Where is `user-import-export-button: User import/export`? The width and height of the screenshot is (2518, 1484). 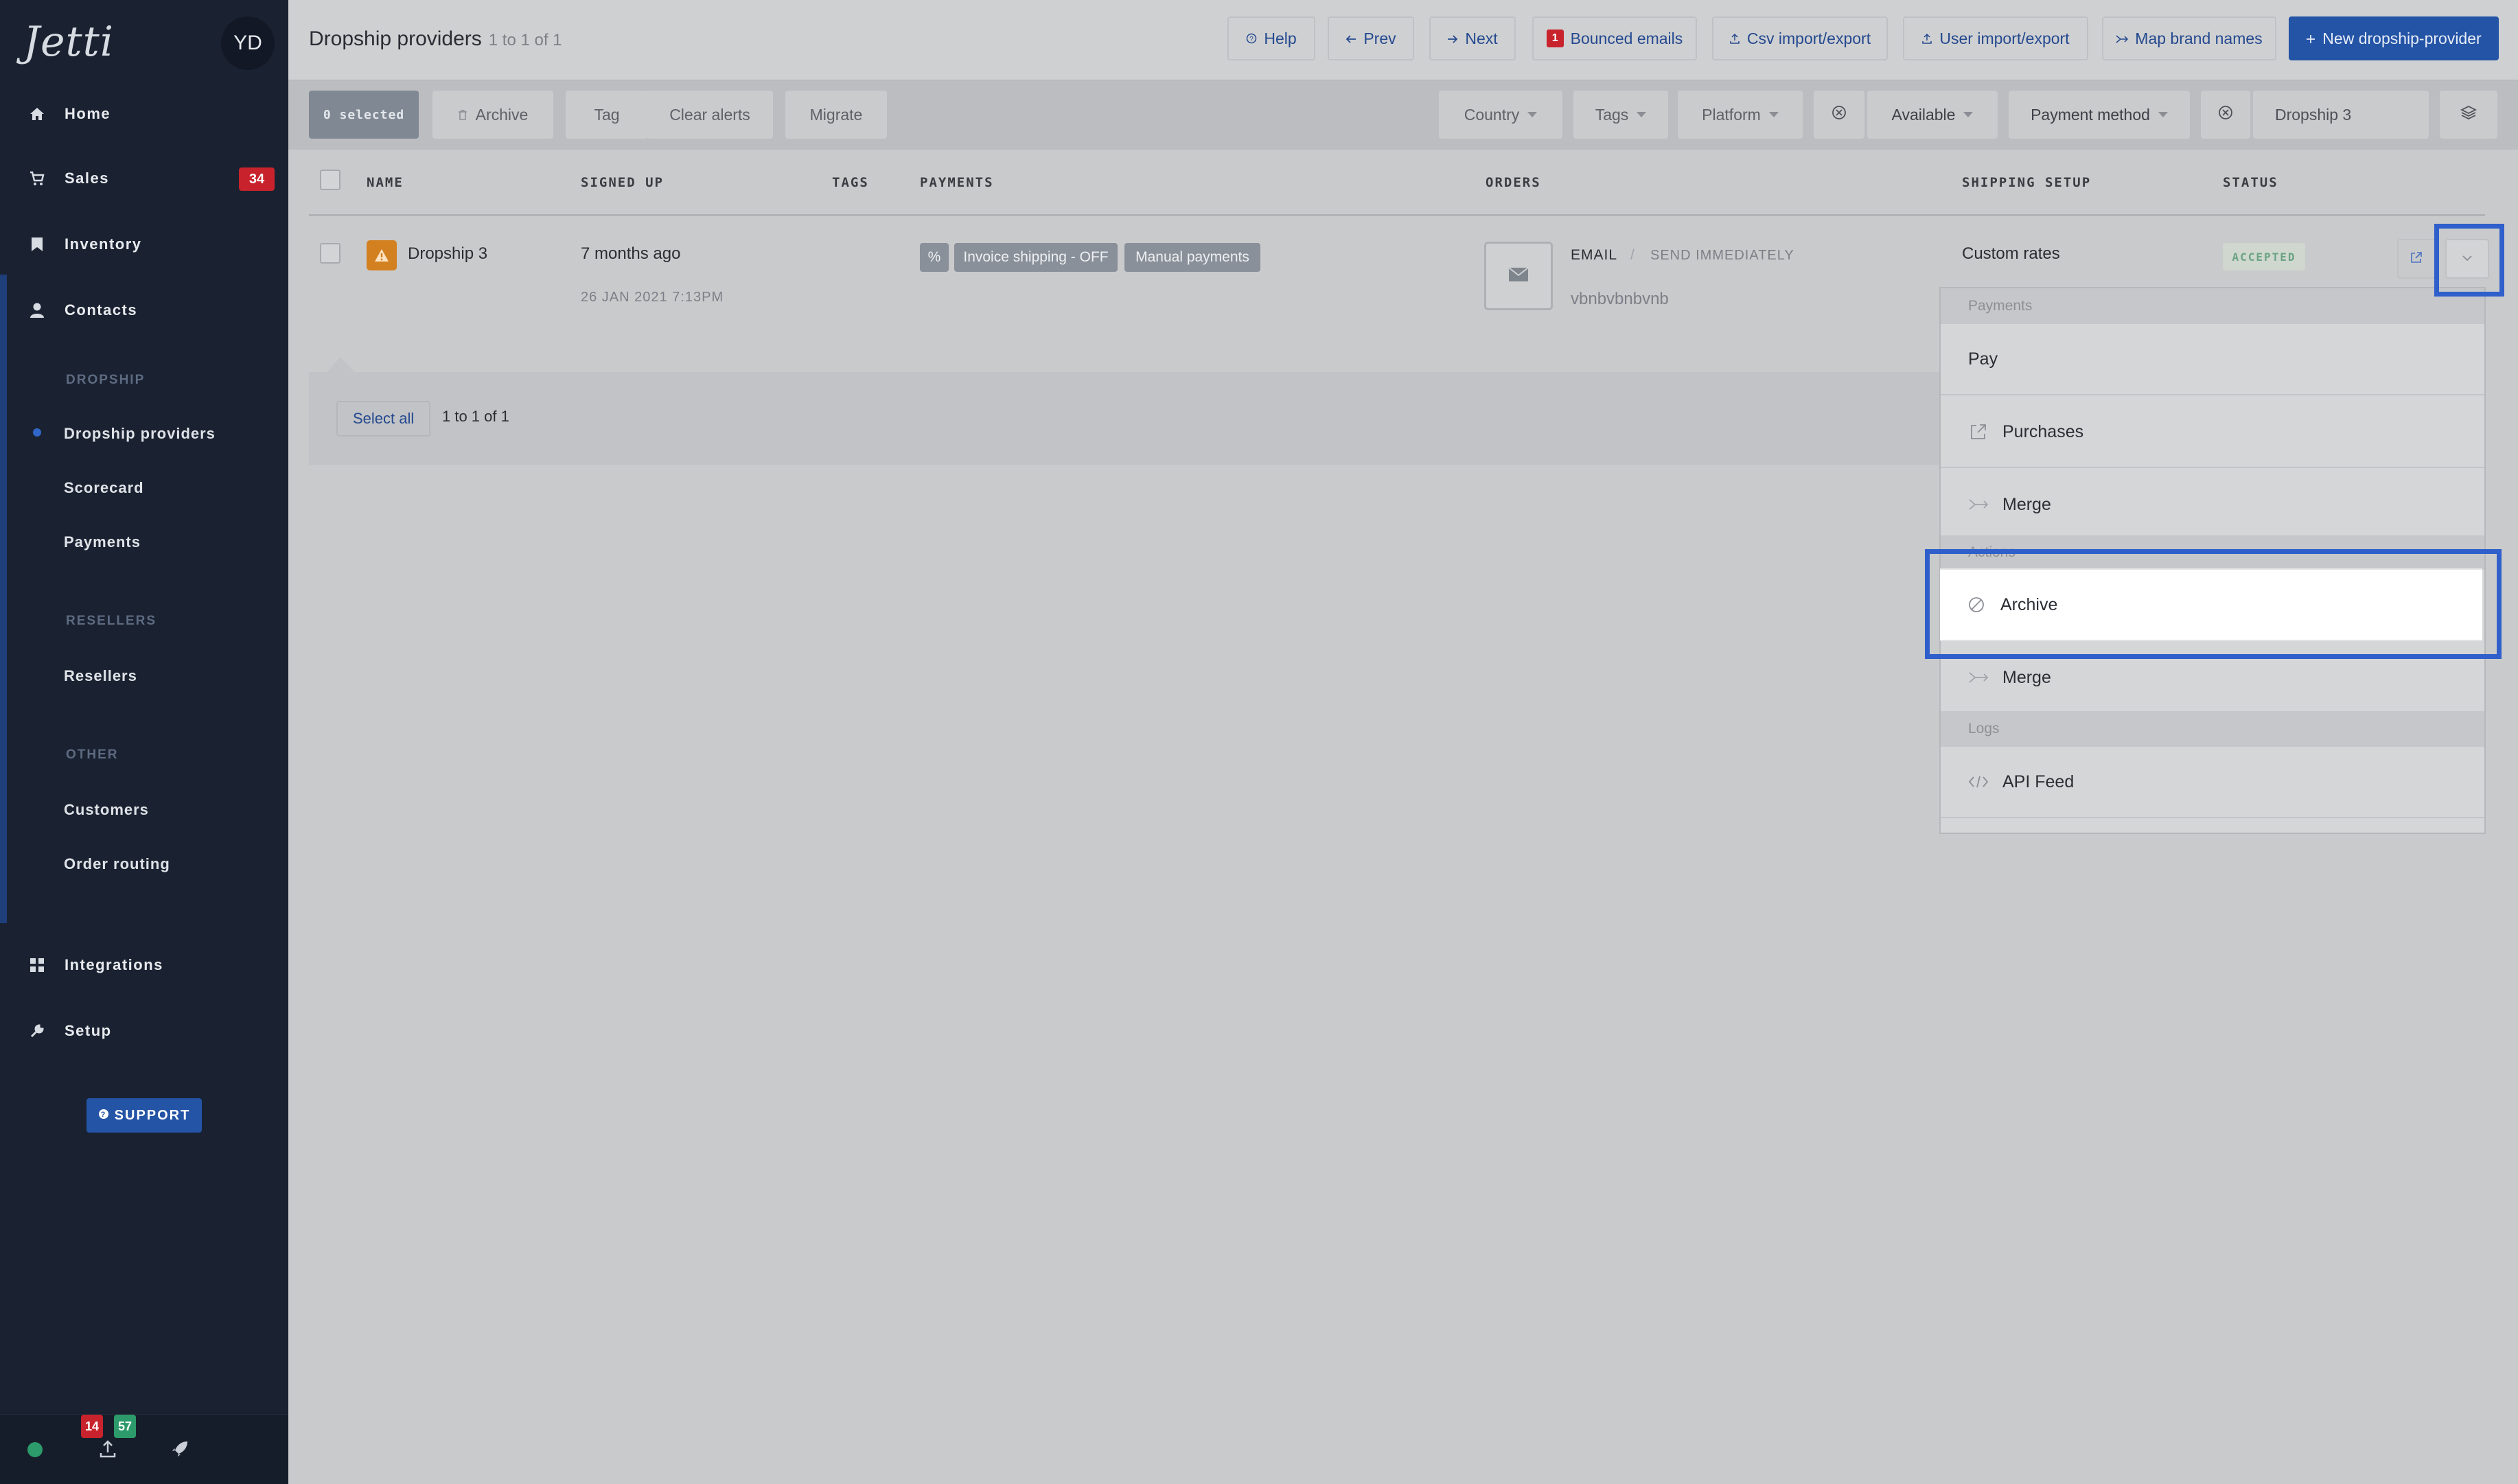 user-import-export-button: User import/export is located at coordinates (1995, 38).